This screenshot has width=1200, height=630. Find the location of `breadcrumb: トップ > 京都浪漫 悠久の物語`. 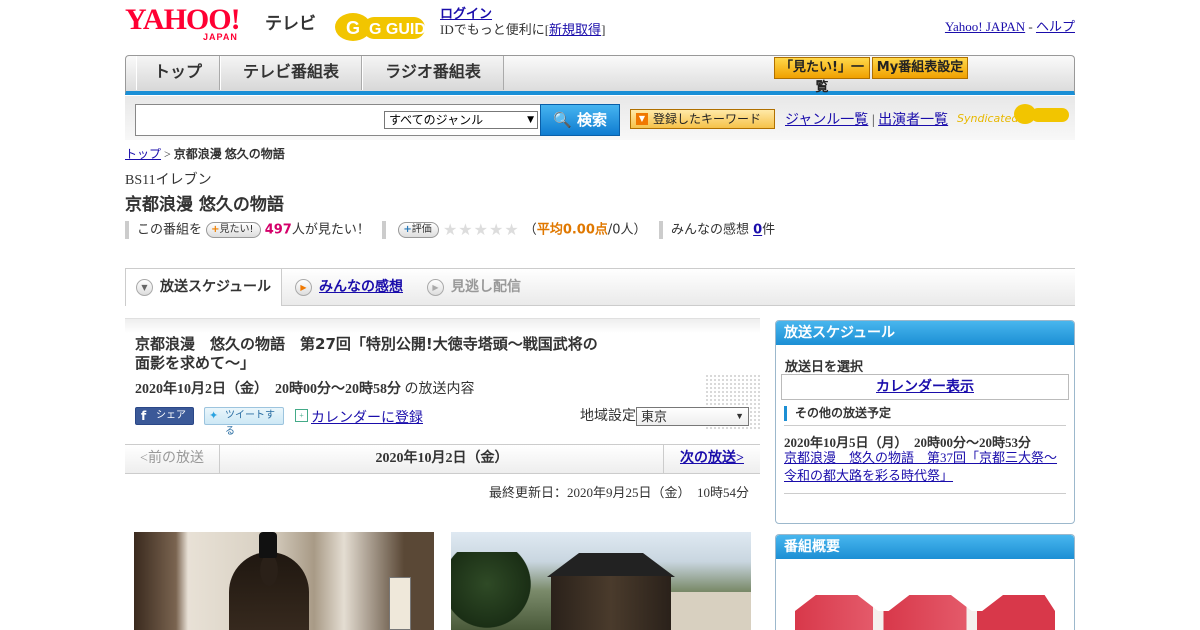

breadcrumb: トップ > 京都浪漫 悠久の物語 is located at coordinates (205, 153).